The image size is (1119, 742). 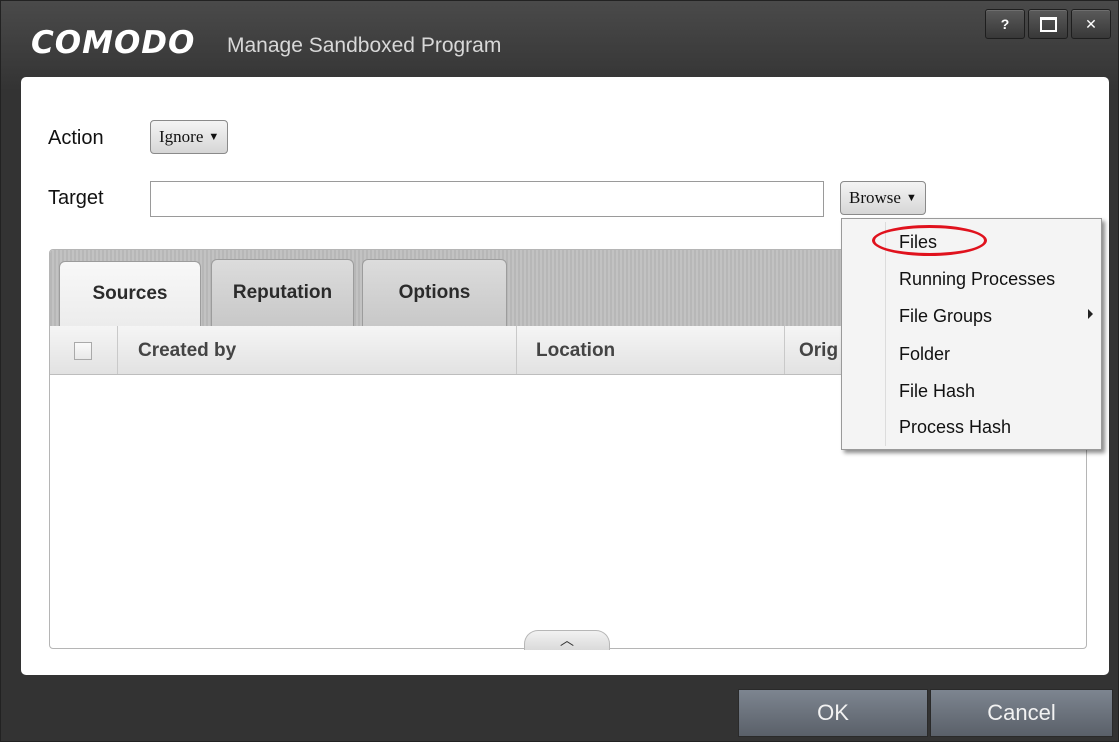 I want to click on window-title: Manage Sandboxed Program, so click(x=364, y=45).